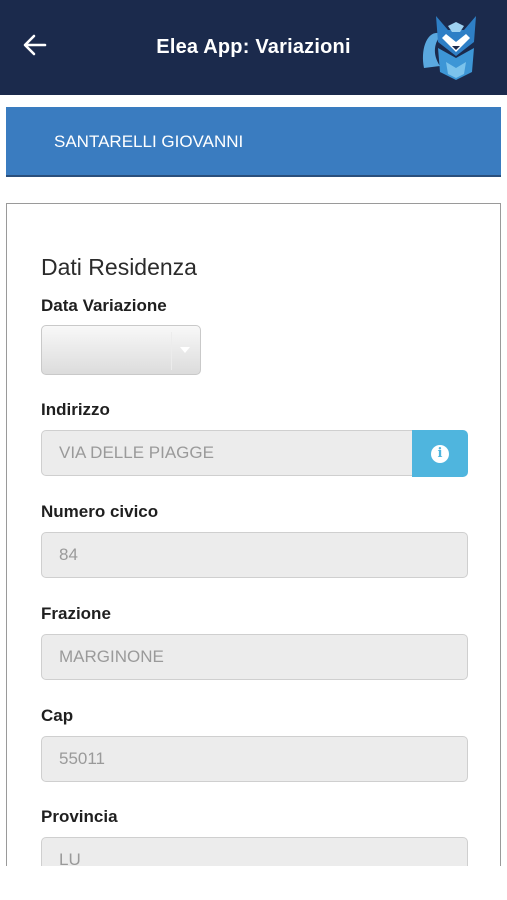 Image resolution: width=507 pixels, height=900 pixels. What do you see at coordinates (253, 142) in the screenshot?
I see `patient-name-banner: SANTARELLI GIOVANNI` at bounding box center [253, 142].